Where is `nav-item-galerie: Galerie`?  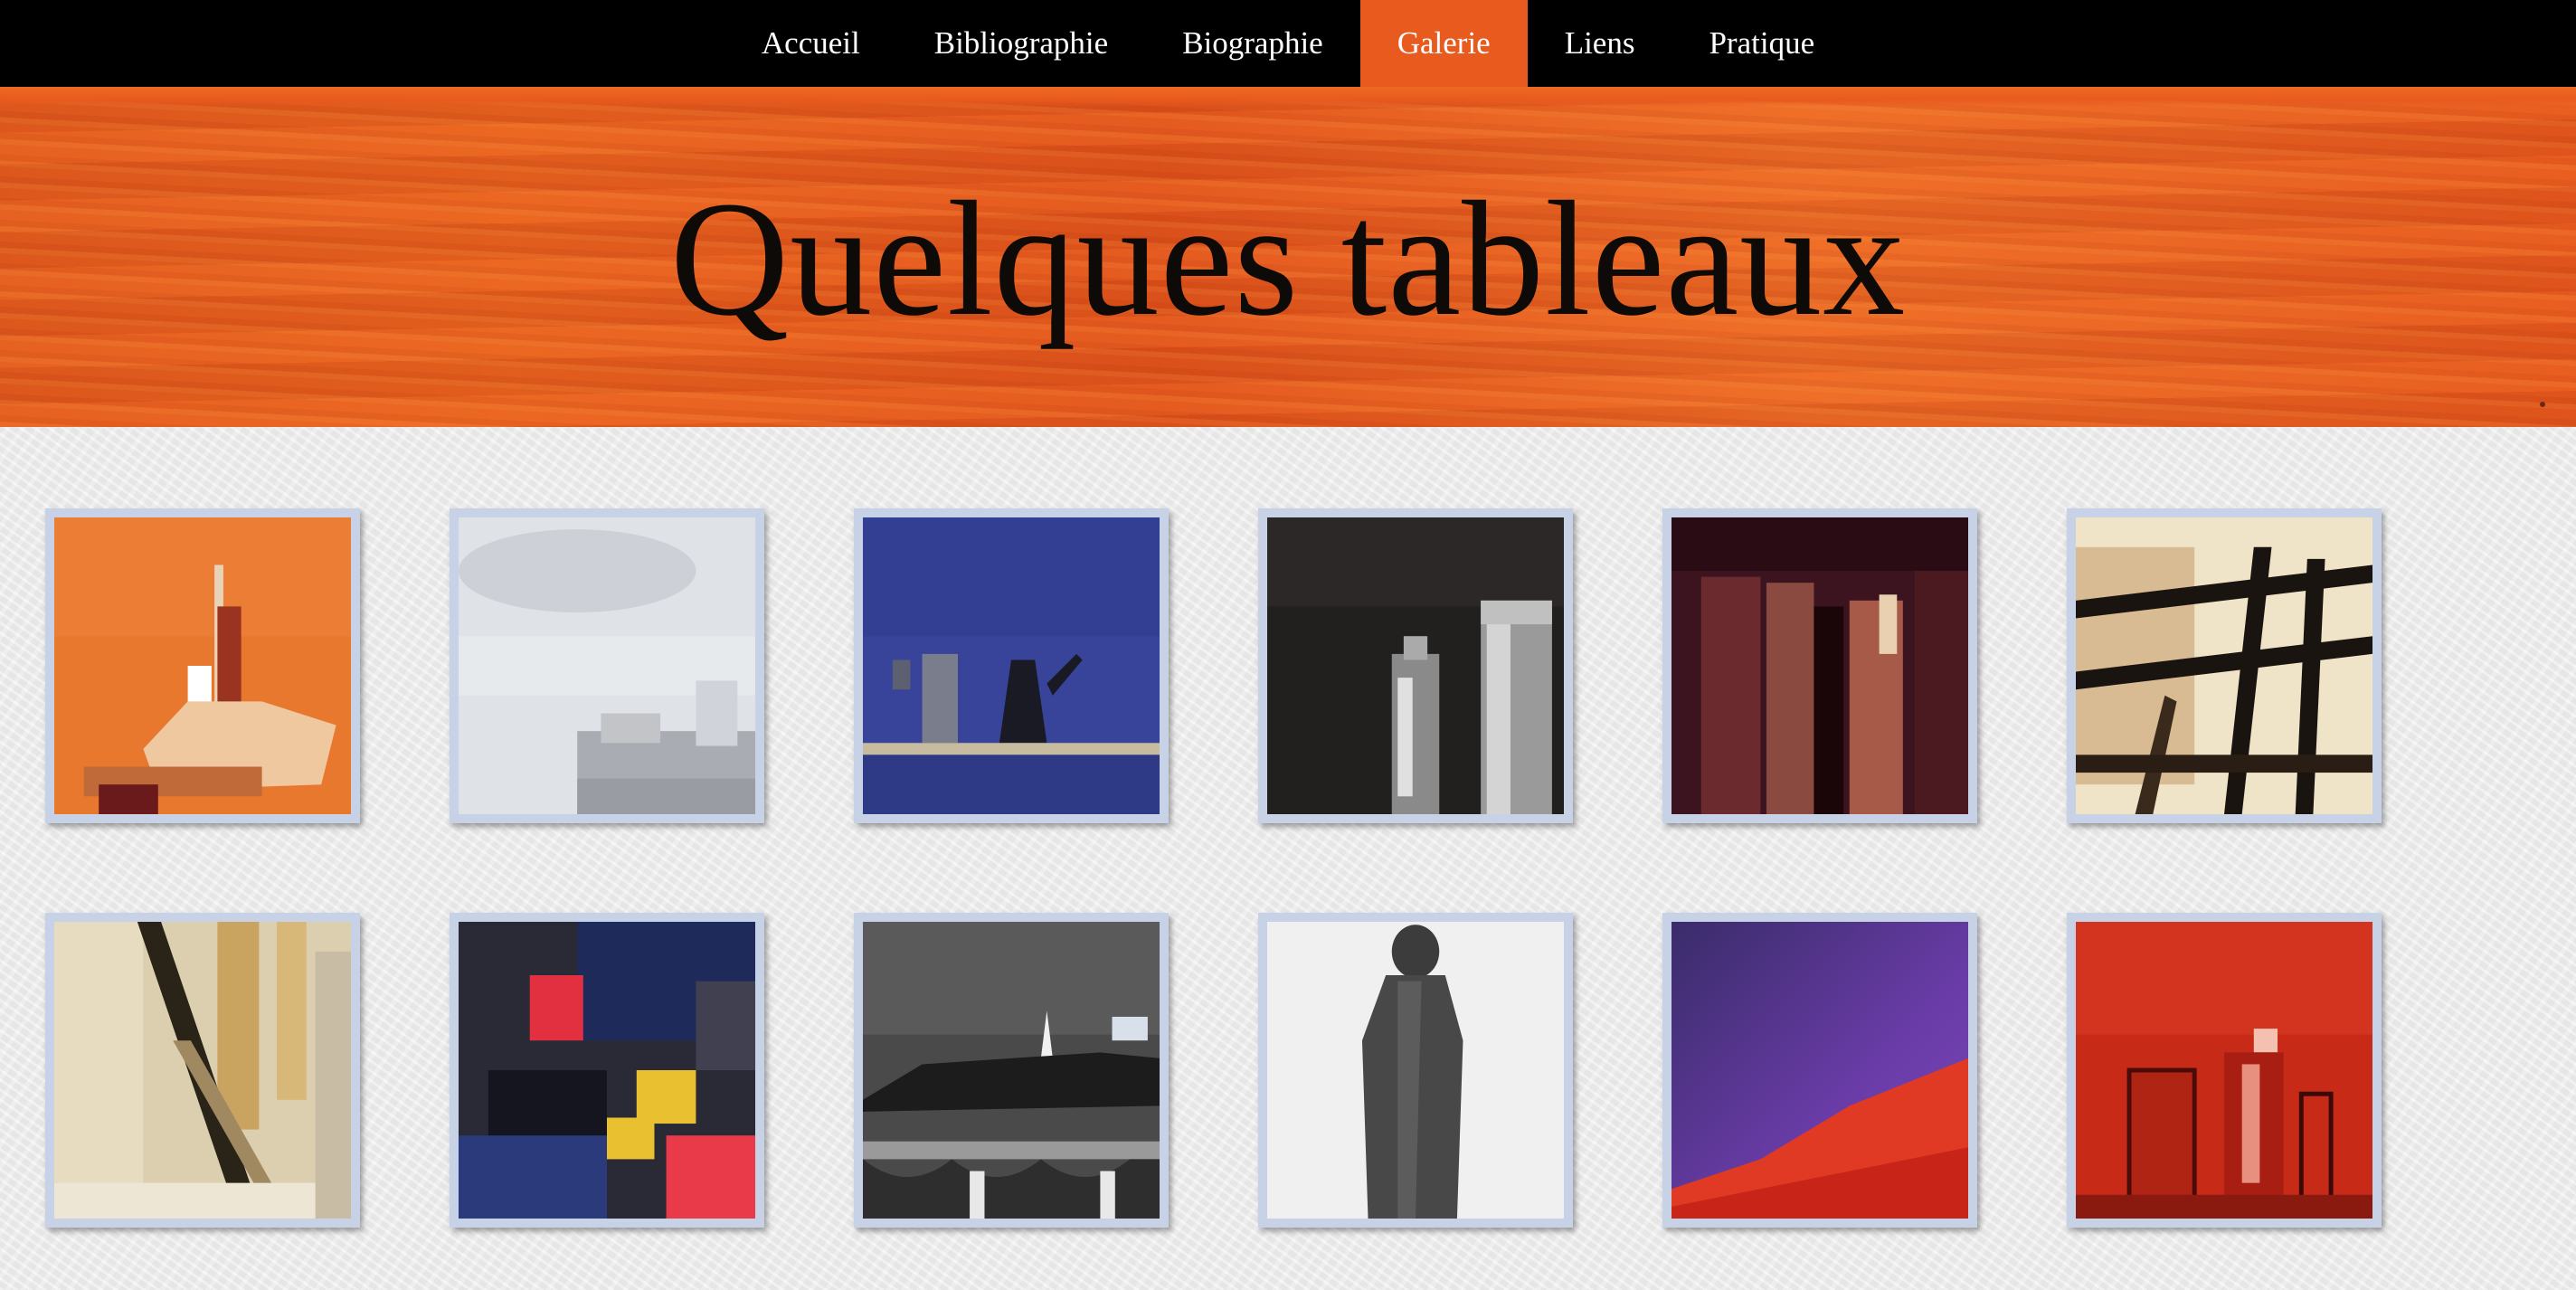
nav-item-galerie: Galerie is located at coordinates (1443, 43).